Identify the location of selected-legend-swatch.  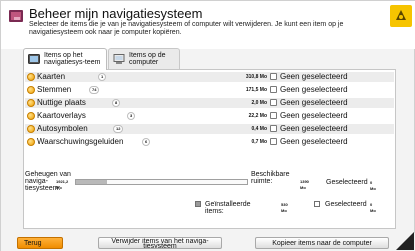
(317, 204).